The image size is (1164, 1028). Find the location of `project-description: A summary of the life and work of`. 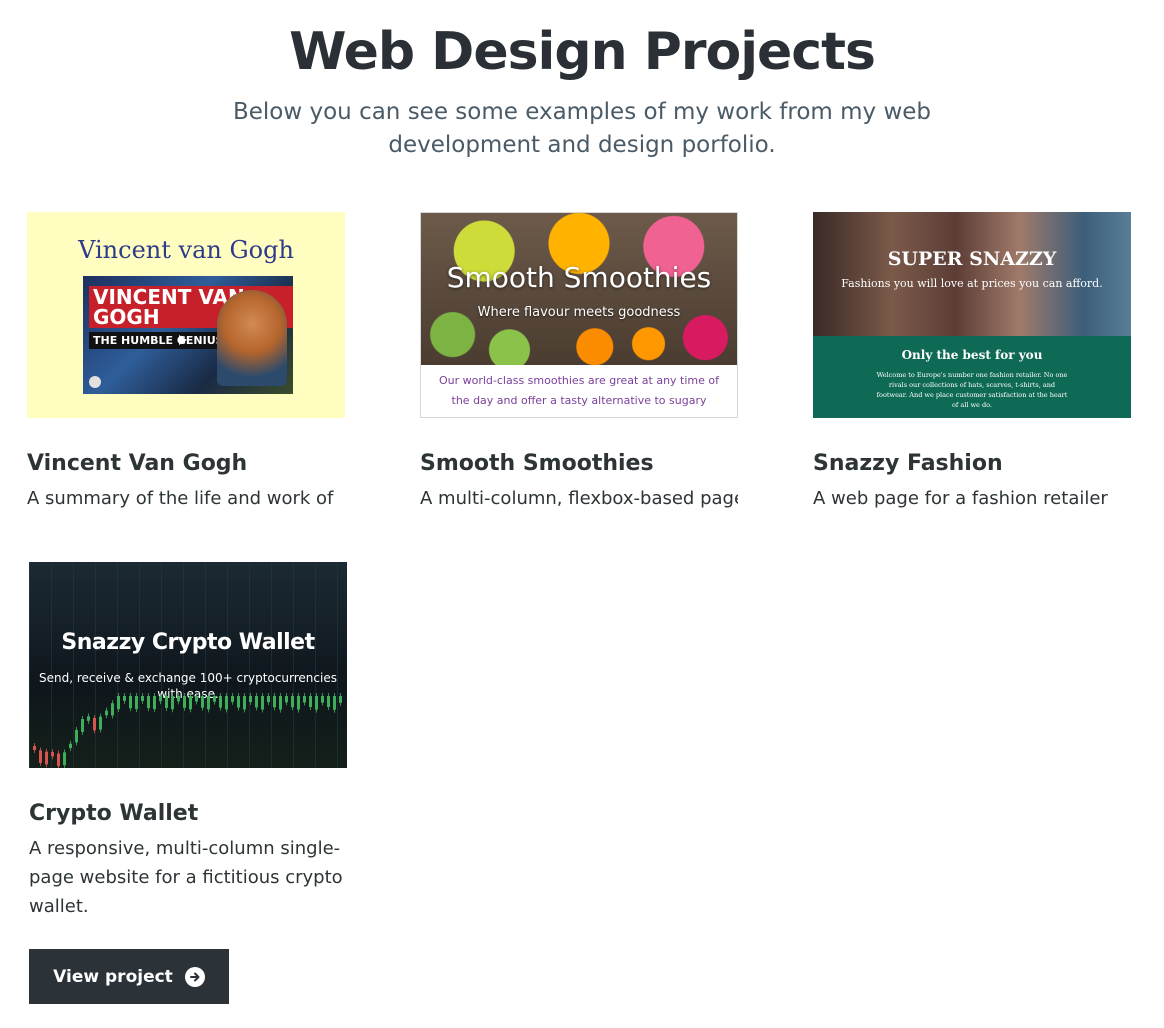

project-description: A summary of the life and work of is located at coordinates (180, 498).